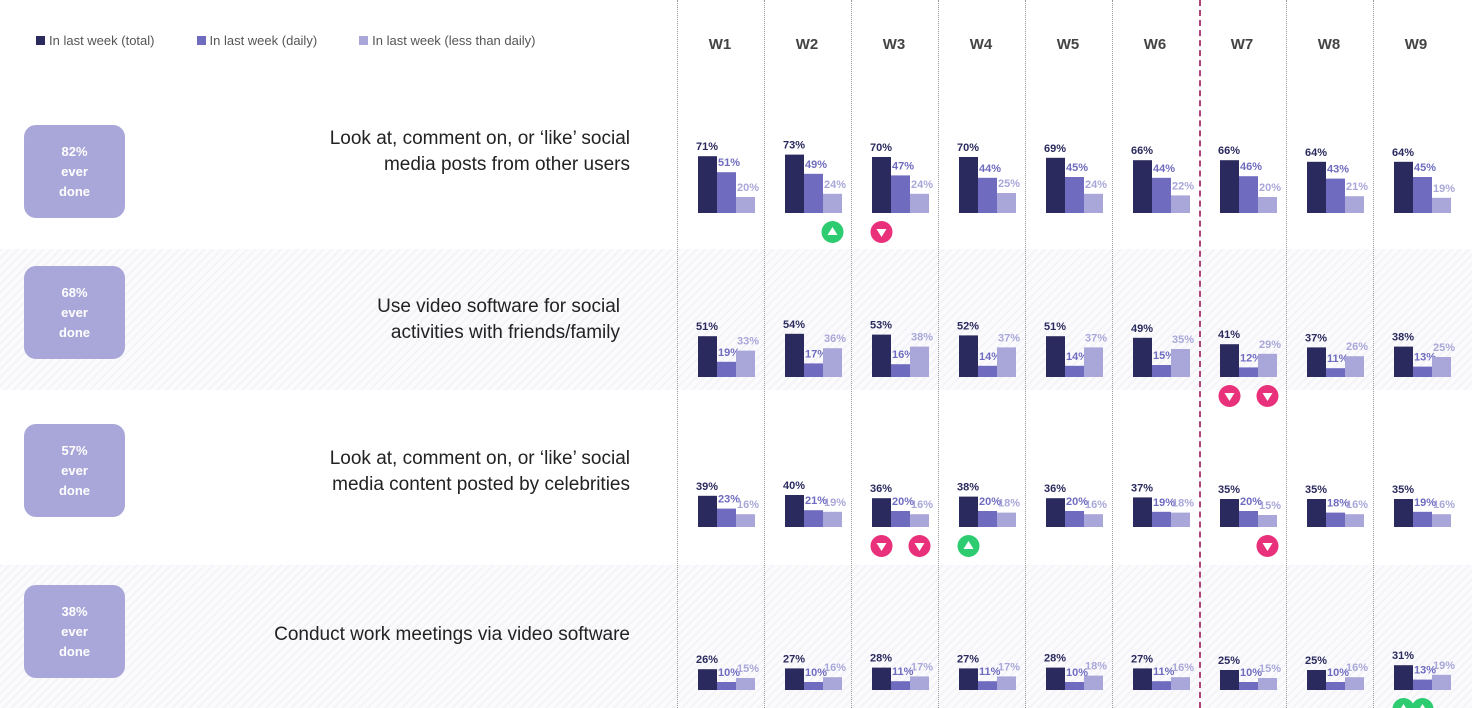  Describe the element at coordinates (1055, 149) in the screenshot. I see `data-label-total: 69%` at that location.